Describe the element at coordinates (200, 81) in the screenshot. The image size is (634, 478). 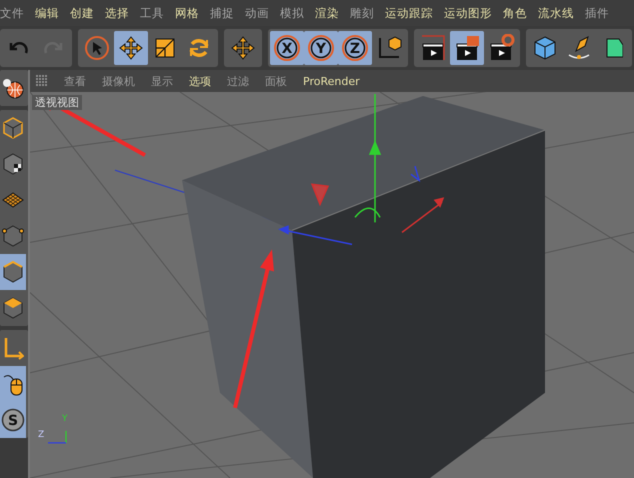
I see `view-menu-item: 选项` at that location.